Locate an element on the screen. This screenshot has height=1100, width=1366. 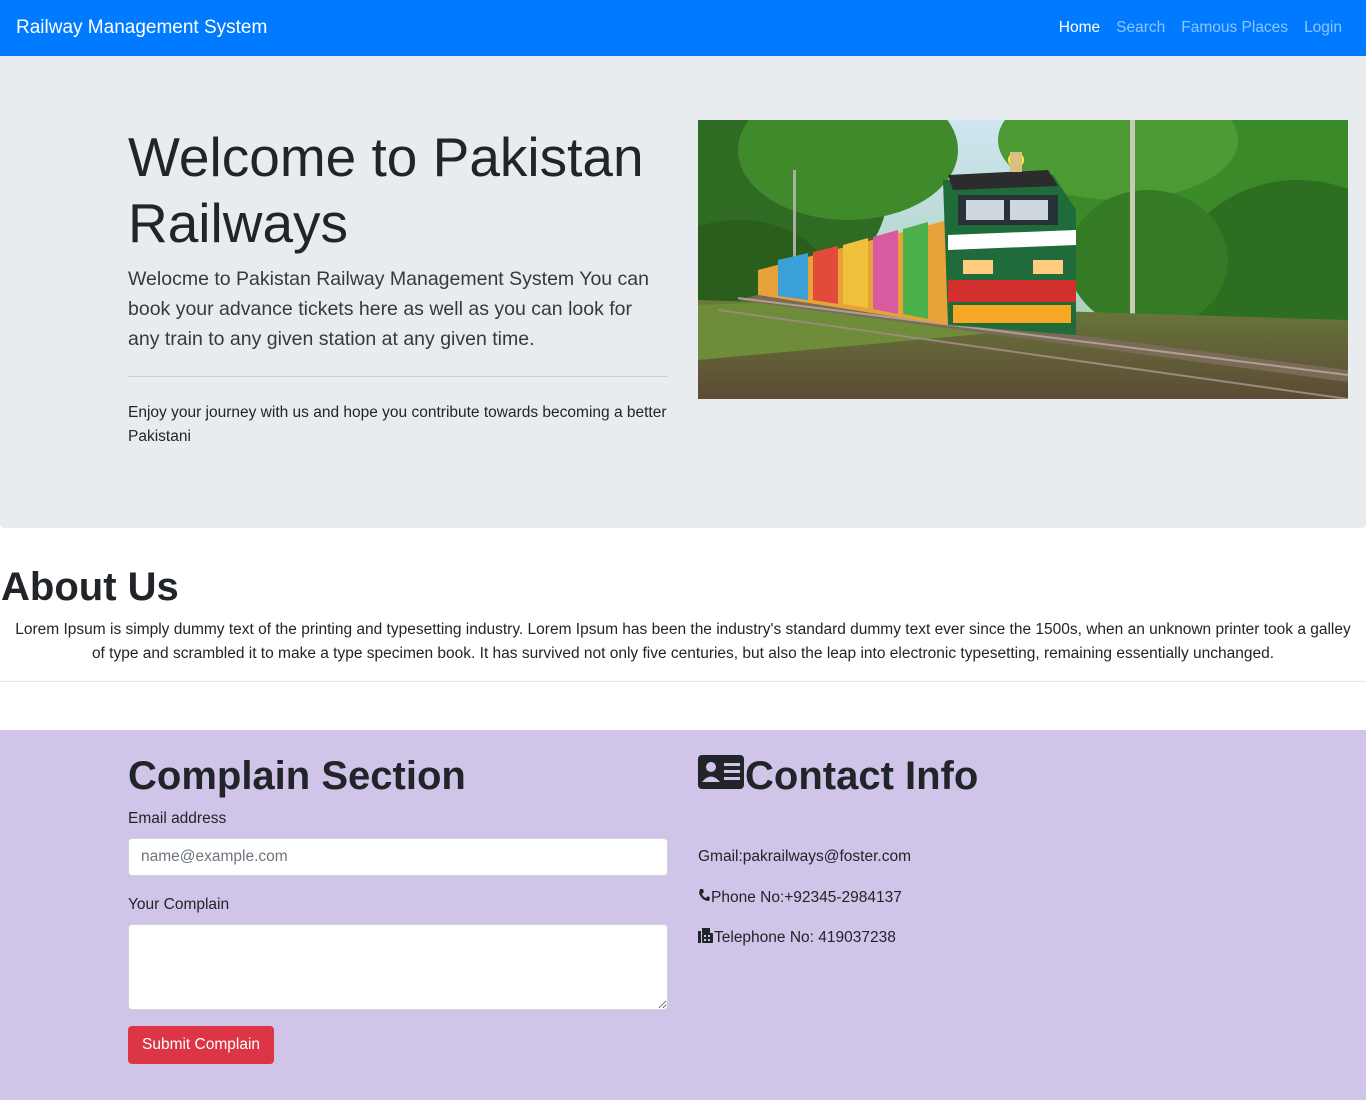
email-input is located at coordinates (398, 857).